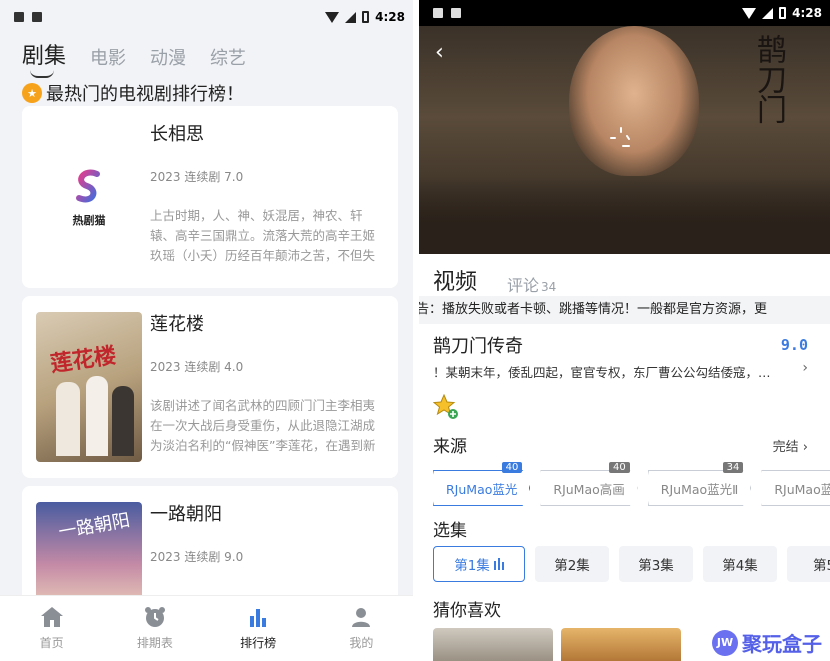 This screenshot has width=830, height=661. I want to click on watermark: JW 聚玩盒子, so click(767, 642).